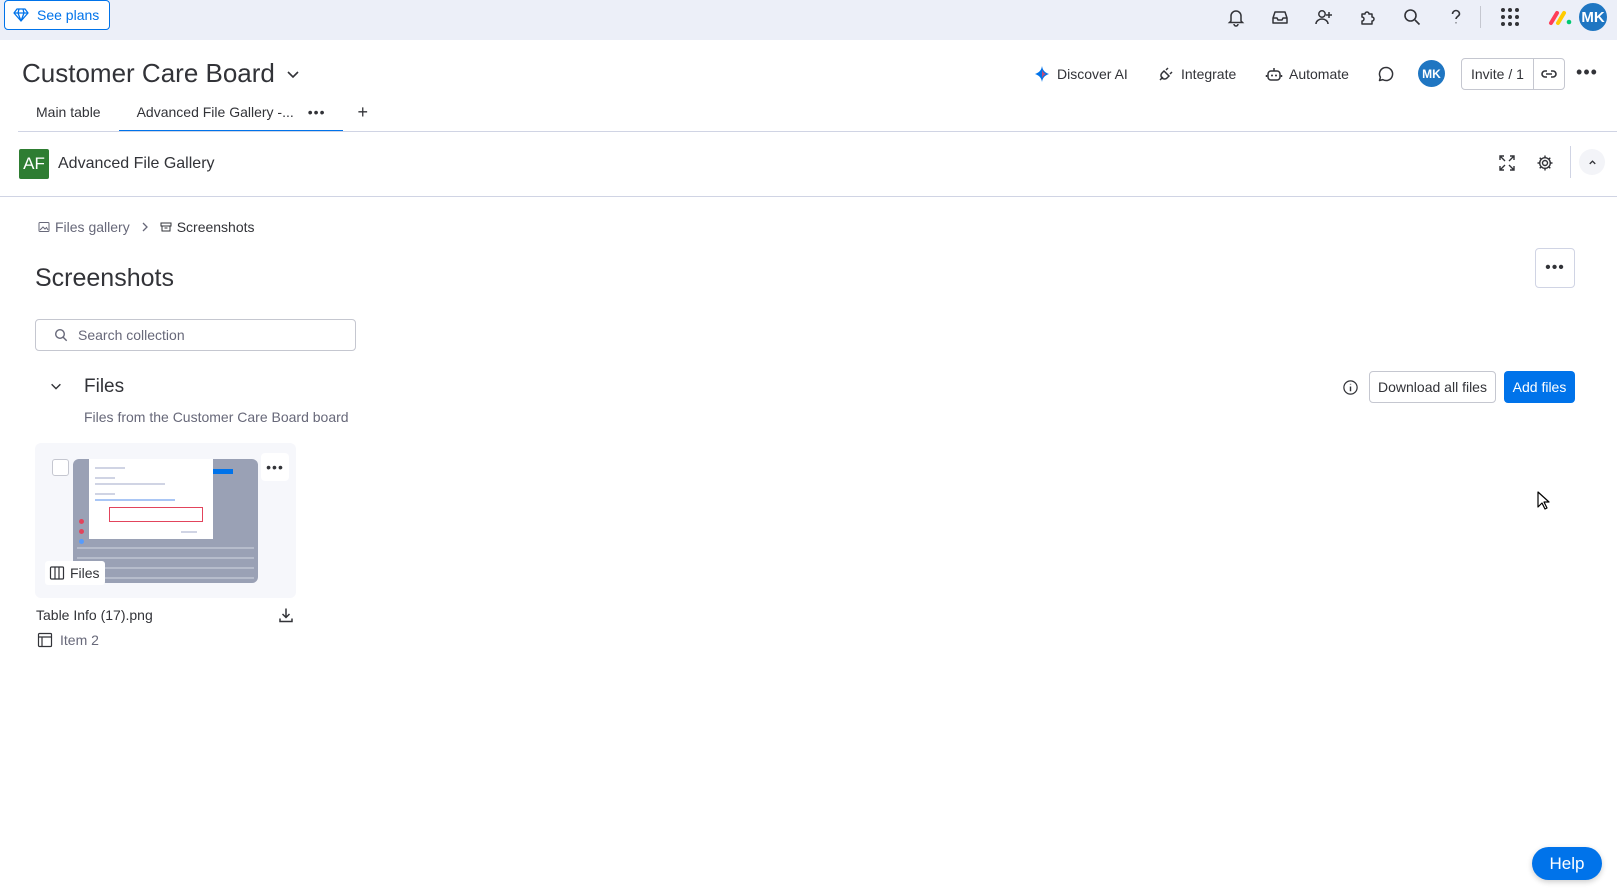 The width and height of the screenshot is (1617, 896). What do you see at coordinates (56, 386) in the screenshot?
I see `files-collapse-chevron-icon` at bounding box center [56, 386].